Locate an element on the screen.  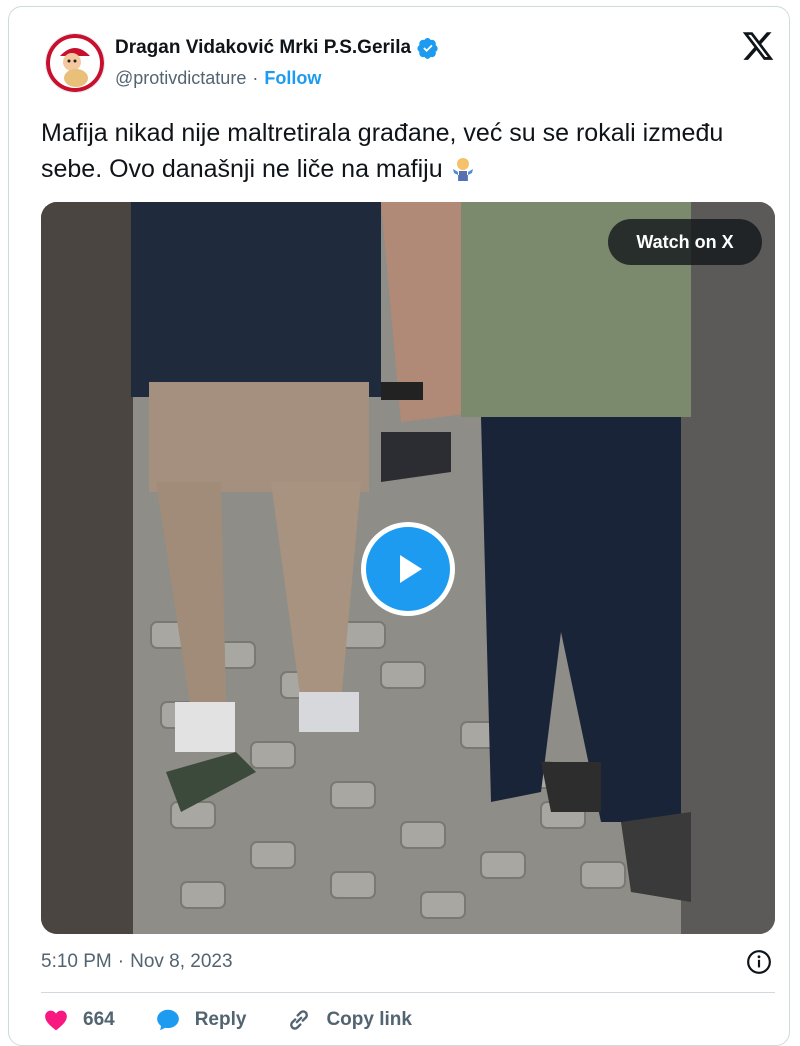
heart-icon is located at coordinates (56, 1020).